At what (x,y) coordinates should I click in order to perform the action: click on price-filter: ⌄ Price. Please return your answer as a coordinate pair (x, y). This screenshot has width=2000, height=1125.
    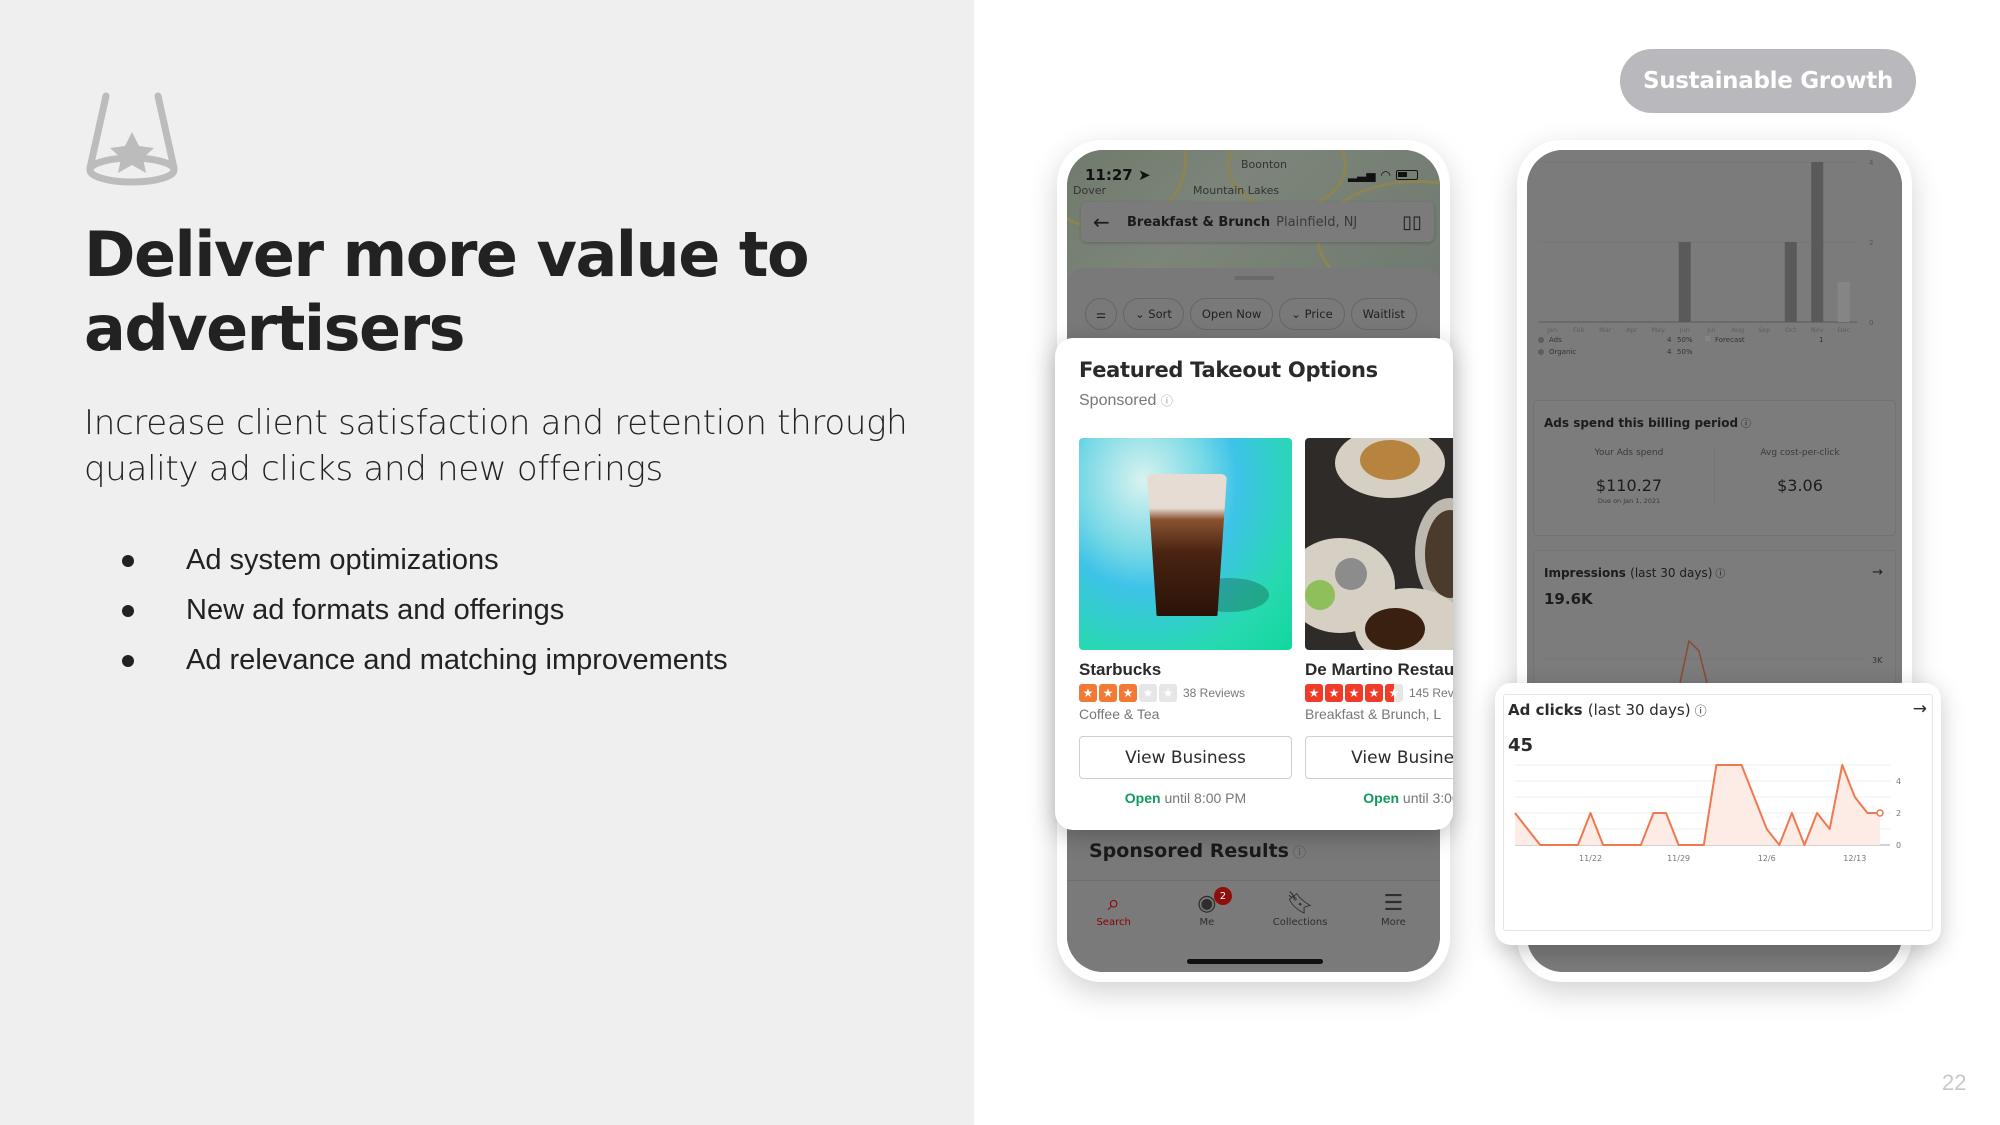
    Looking at the image, I should click on (1312, 314).